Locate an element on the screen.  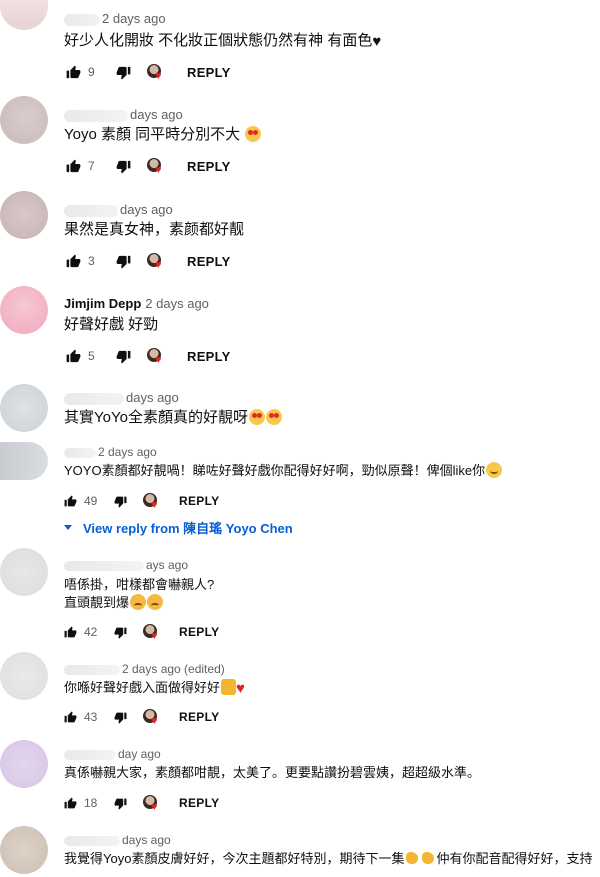
comment-text: 我覺得Yoyo素顏皮膚好好，今次主題都好特別，期待下一集 仲有你配音配得好好，支持 is located at coordinates (328, 858).